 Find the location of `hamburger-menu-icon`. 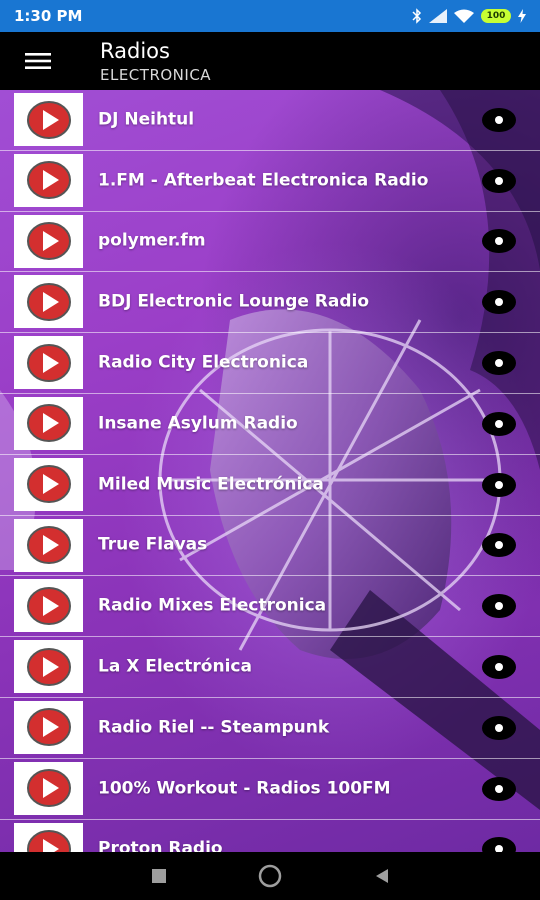

hamburger-menu-icon is located at coordinates (38, 61).